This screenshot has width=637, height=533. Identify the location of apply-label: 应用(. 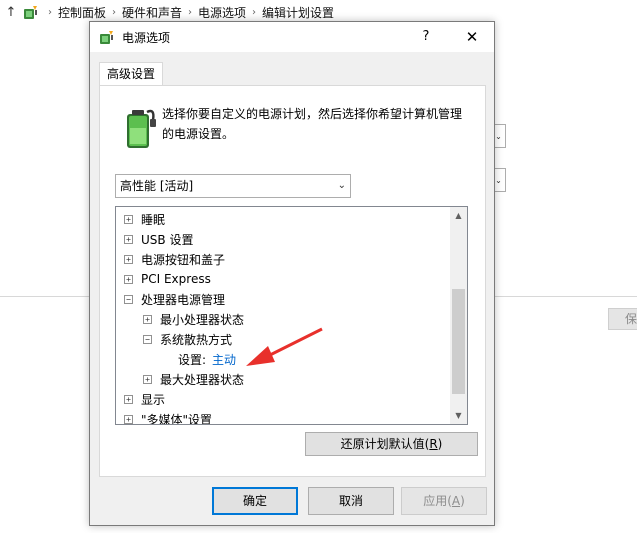
(437, 501).